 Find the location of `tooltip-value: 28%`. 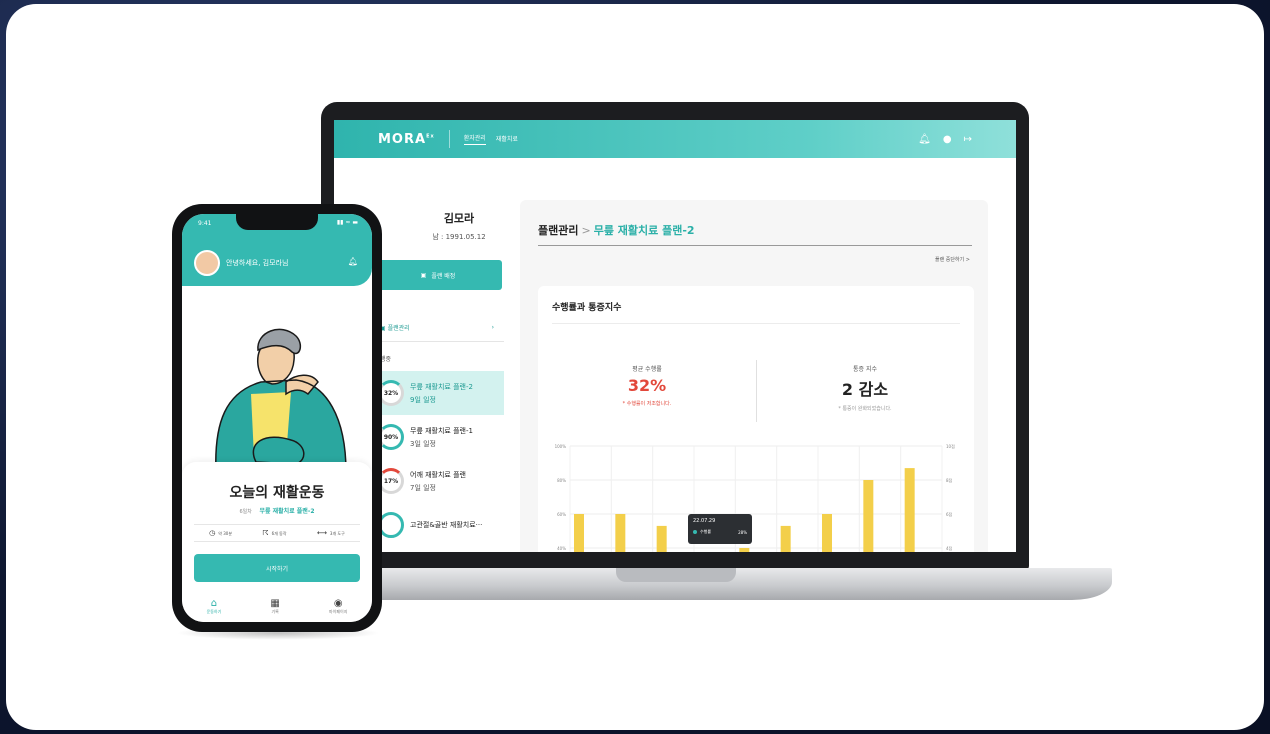

tooltip-value: 28% is located at coordinates (742, 532).